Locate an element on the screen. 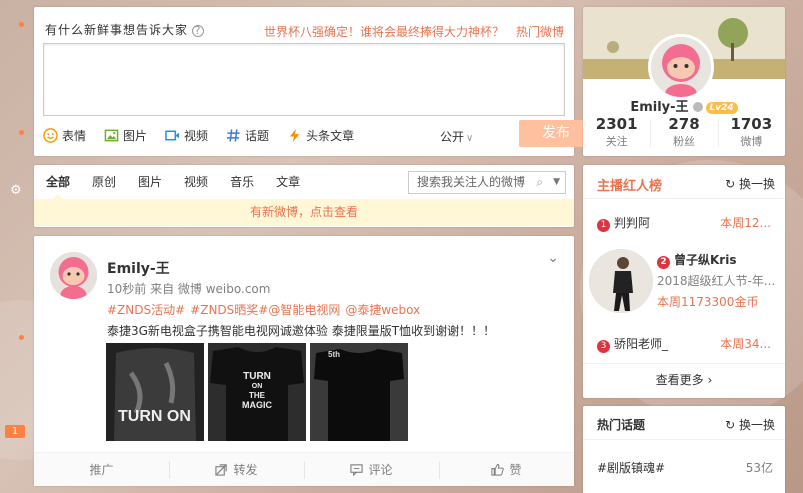  feed-tags: #ZNDS活动# #ZNDS晒奖#@智能电视网 @泰捷webox is located at coordinates (266, 309).